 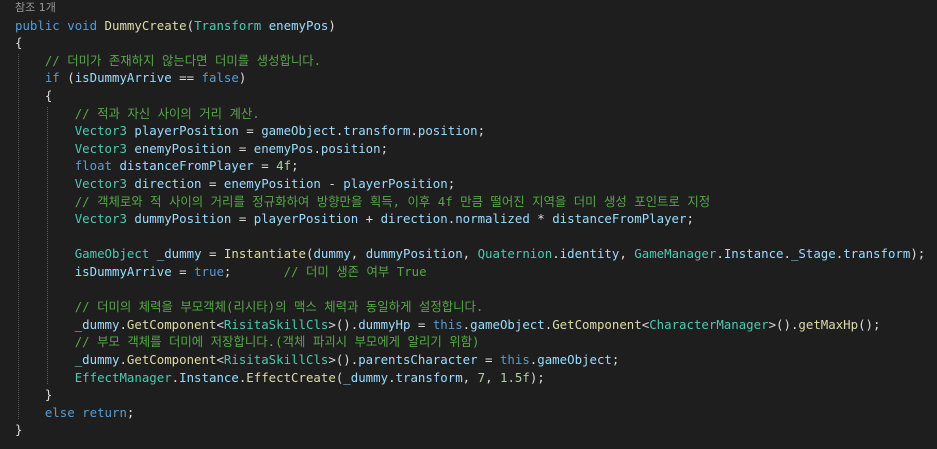 I want to click on code-token: playerPosition, so click(x=395, y=183).